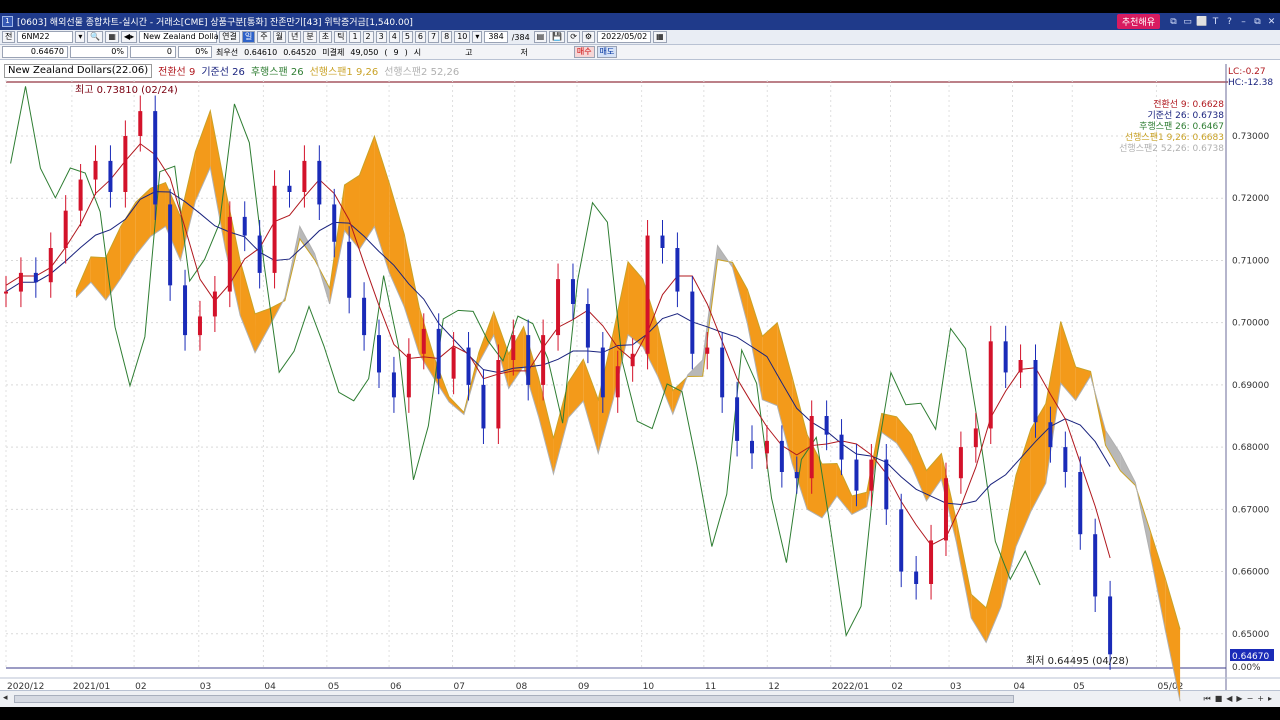 Image resolution: width=1280 pixels, height=720 pixels. What do you see at coordinates (25, 687) in the screenshot?
I see `x-tick-label: 2020/12` at bounding box center [25, 687].